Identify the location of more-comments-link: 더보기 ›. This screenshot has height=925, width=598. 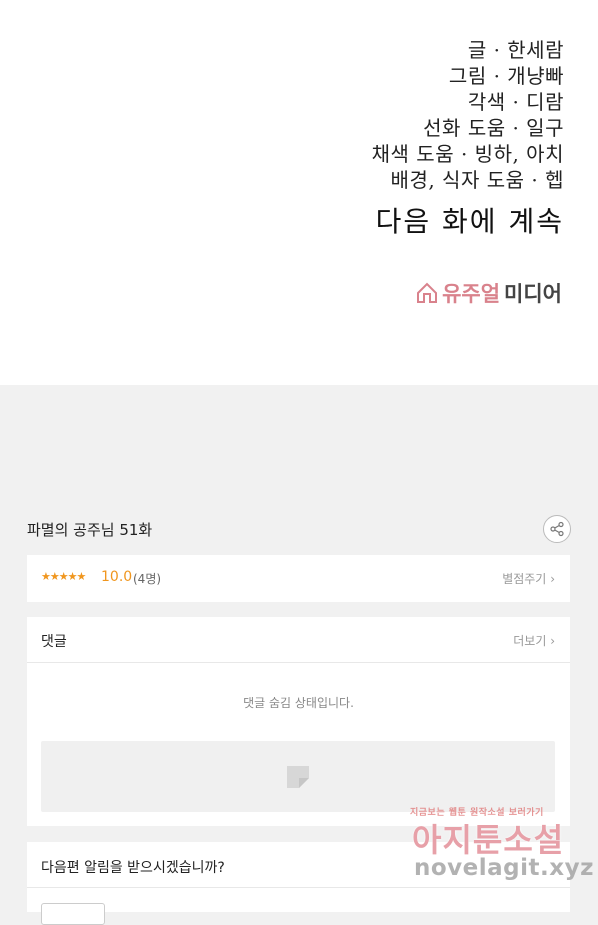
(534, 640).